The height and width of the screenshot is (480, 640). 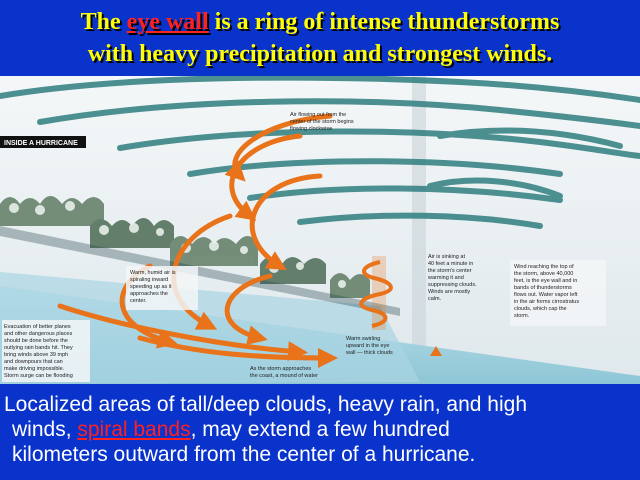 What do you see at coordinates (322, 122) in the screenshot?
I see `annotation-top-line: center of the storm begins` at bounding box center [322, 122].